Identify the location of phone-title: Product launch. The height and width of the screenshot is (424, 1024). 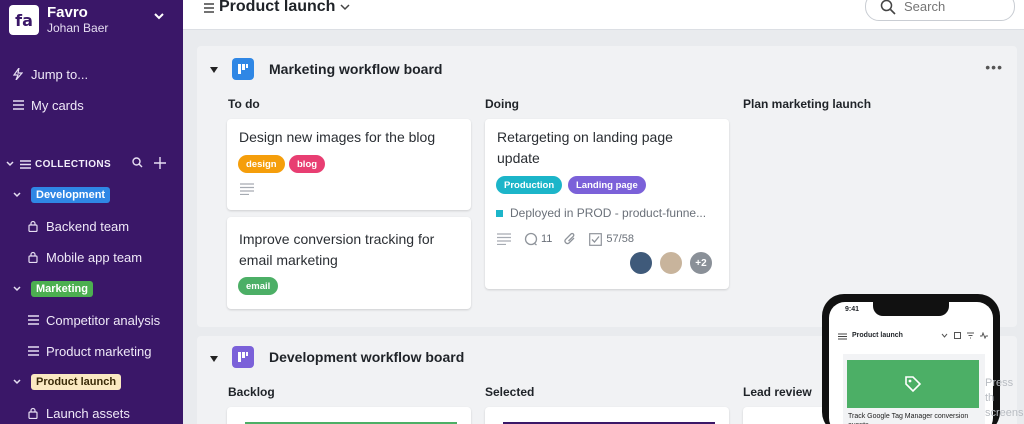
(877, 335).